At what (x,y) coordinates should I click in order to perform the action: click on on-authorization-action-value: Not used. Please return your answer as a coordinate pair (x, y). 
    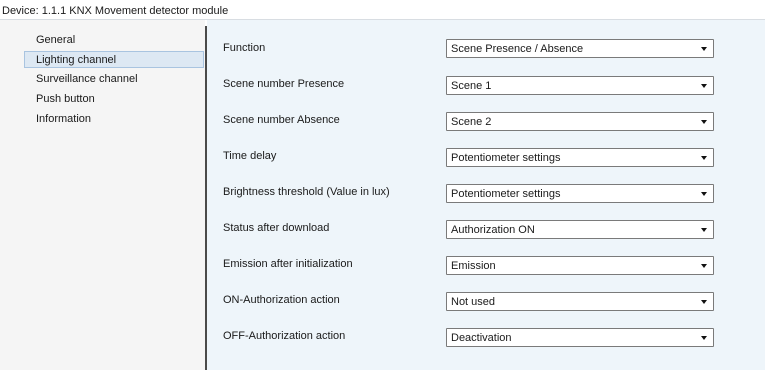
    Looking at the image, I should click on (473, 302).